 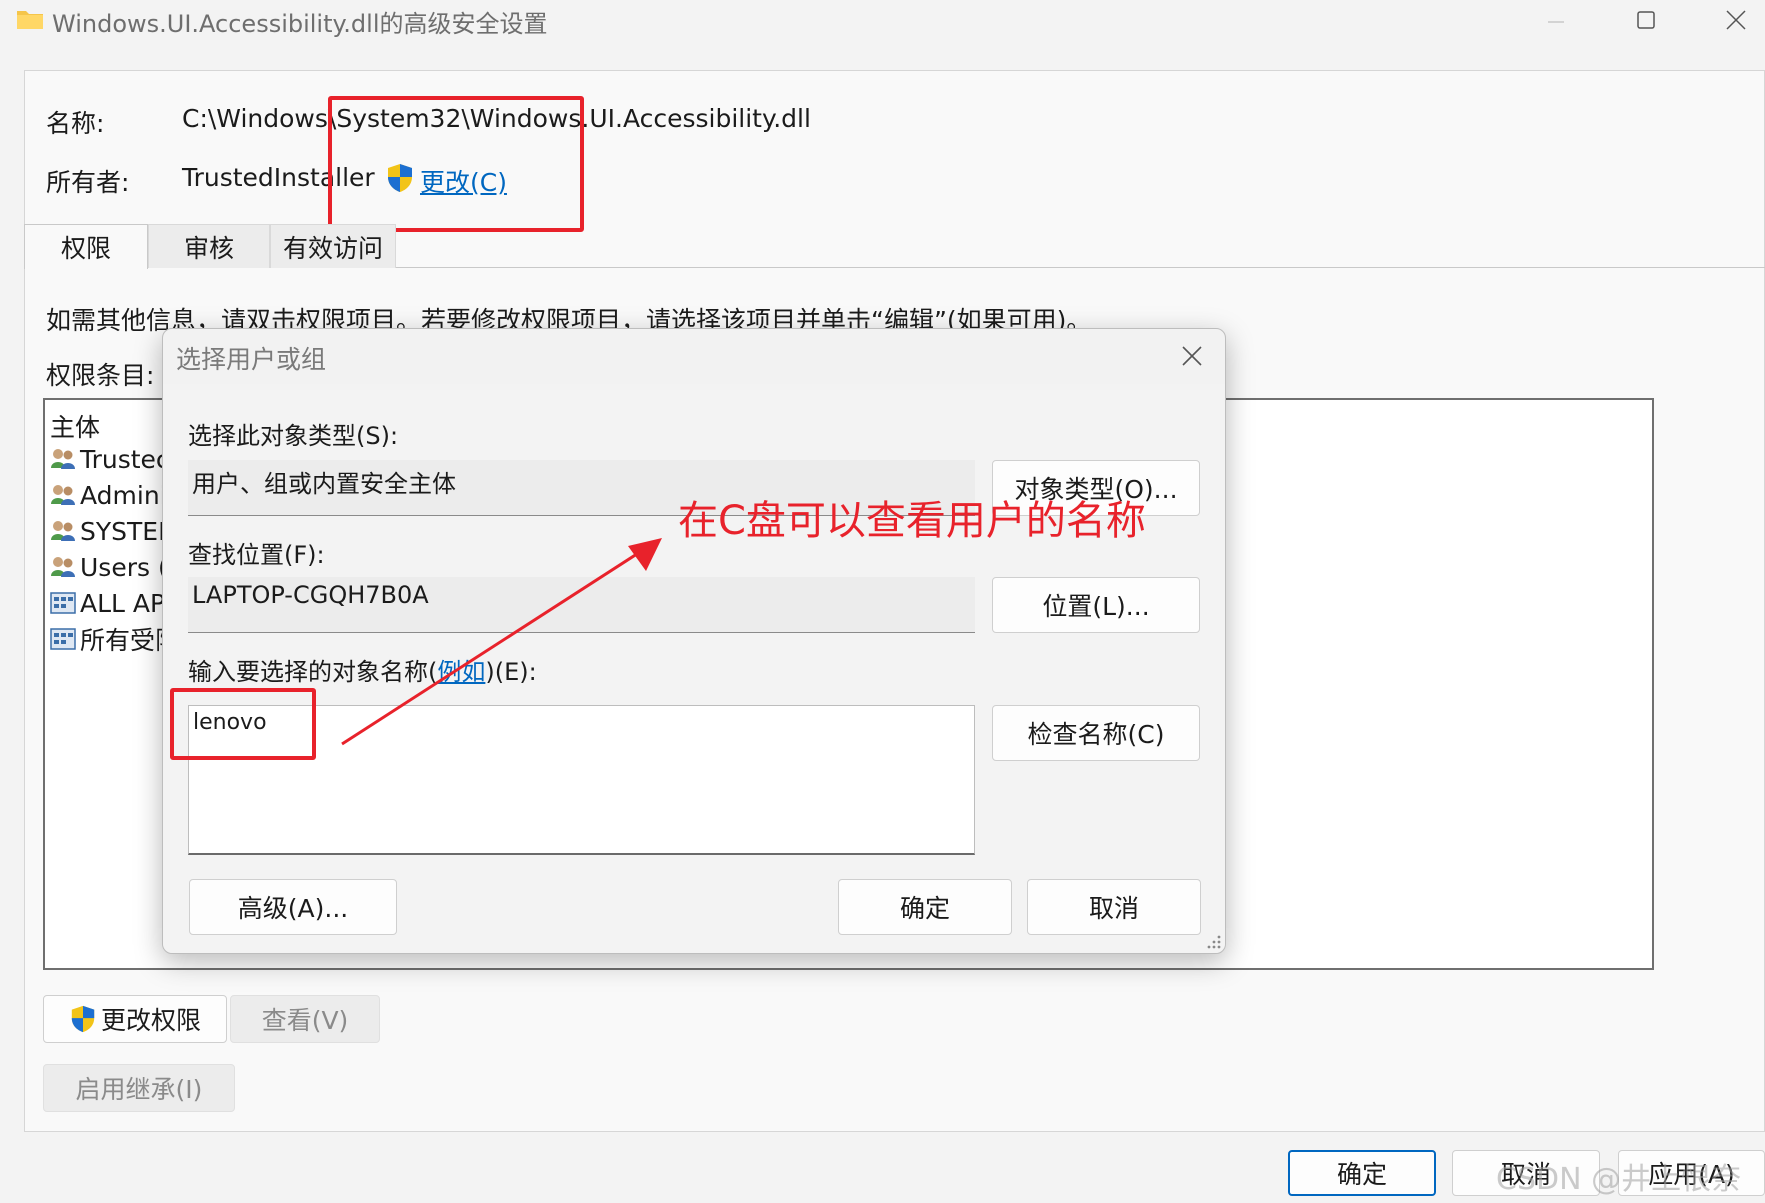 What do you see at coordinates (581, 605) in the screenshot?
I see `location-value: LAPTOP-CGQH7B0A` at bounding box center [581, 605].